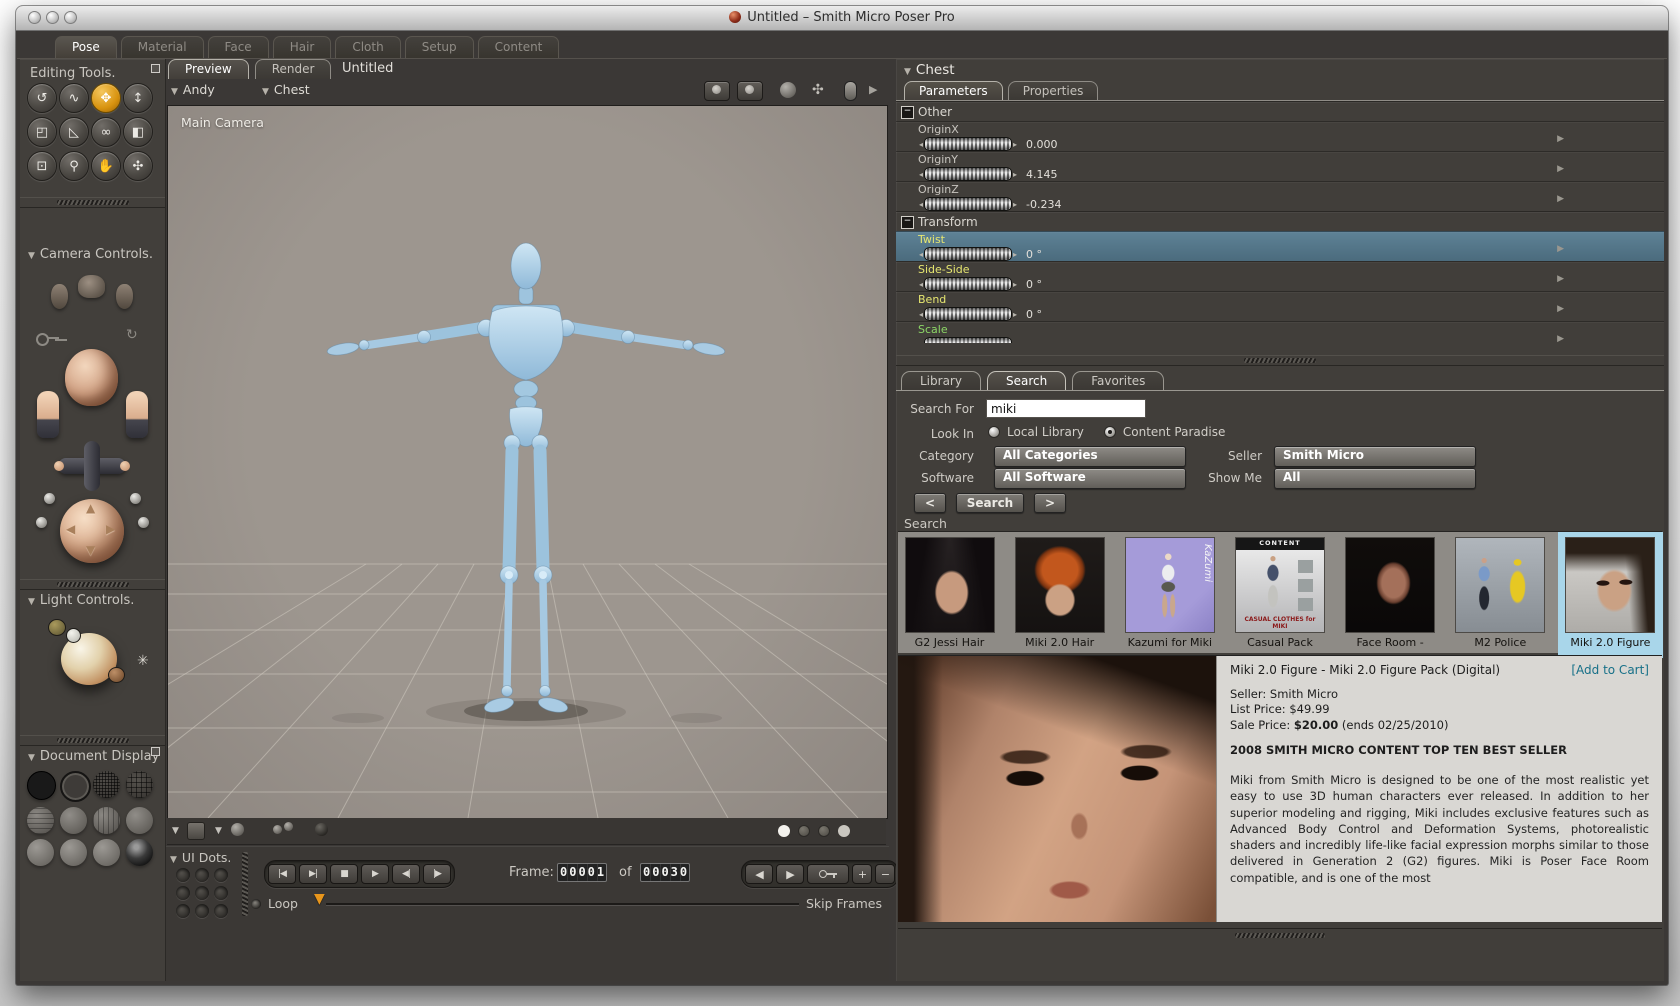 The image size is (1680, 1006). Describe the element at coordinates (1066, 408) in the screenshot. I see `search-input` at that location.